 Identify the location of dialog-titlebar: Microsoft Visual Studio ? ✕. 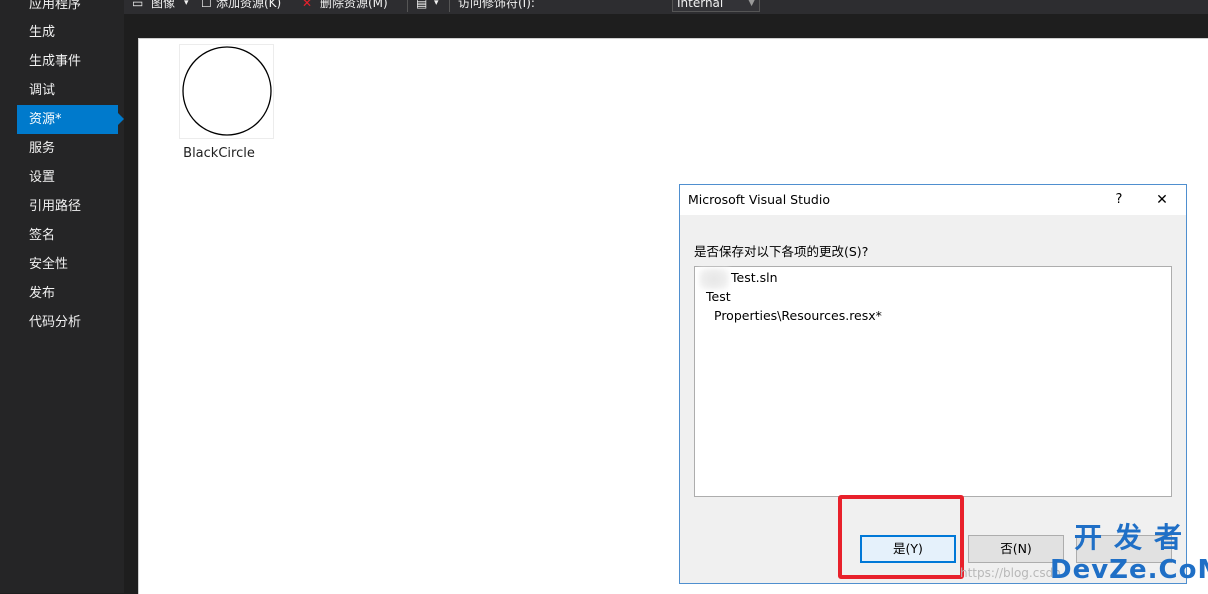
(933, 200).